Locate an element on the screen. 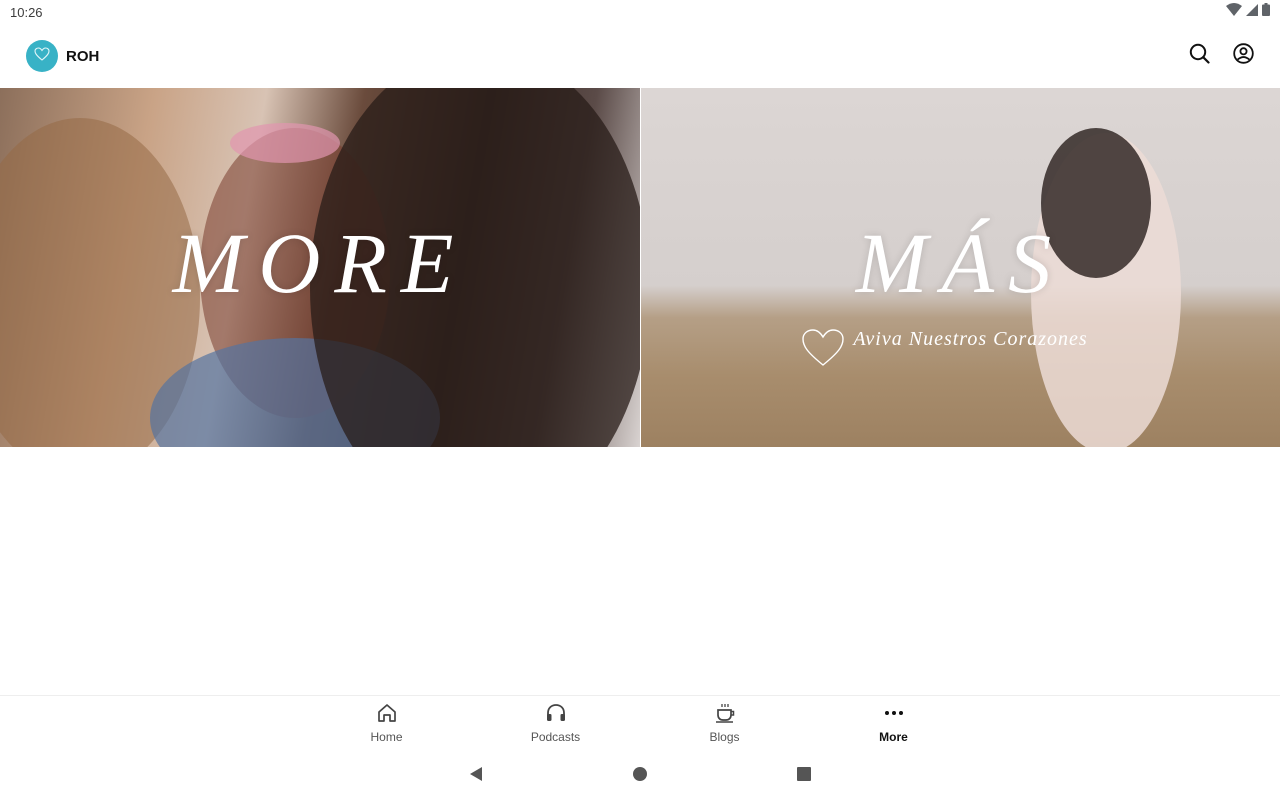 The width and height of the screenshot is (1280, 800). mas-banner-subtitle: Aviva Nuestros Corazones is located at coordinates (970, 339).